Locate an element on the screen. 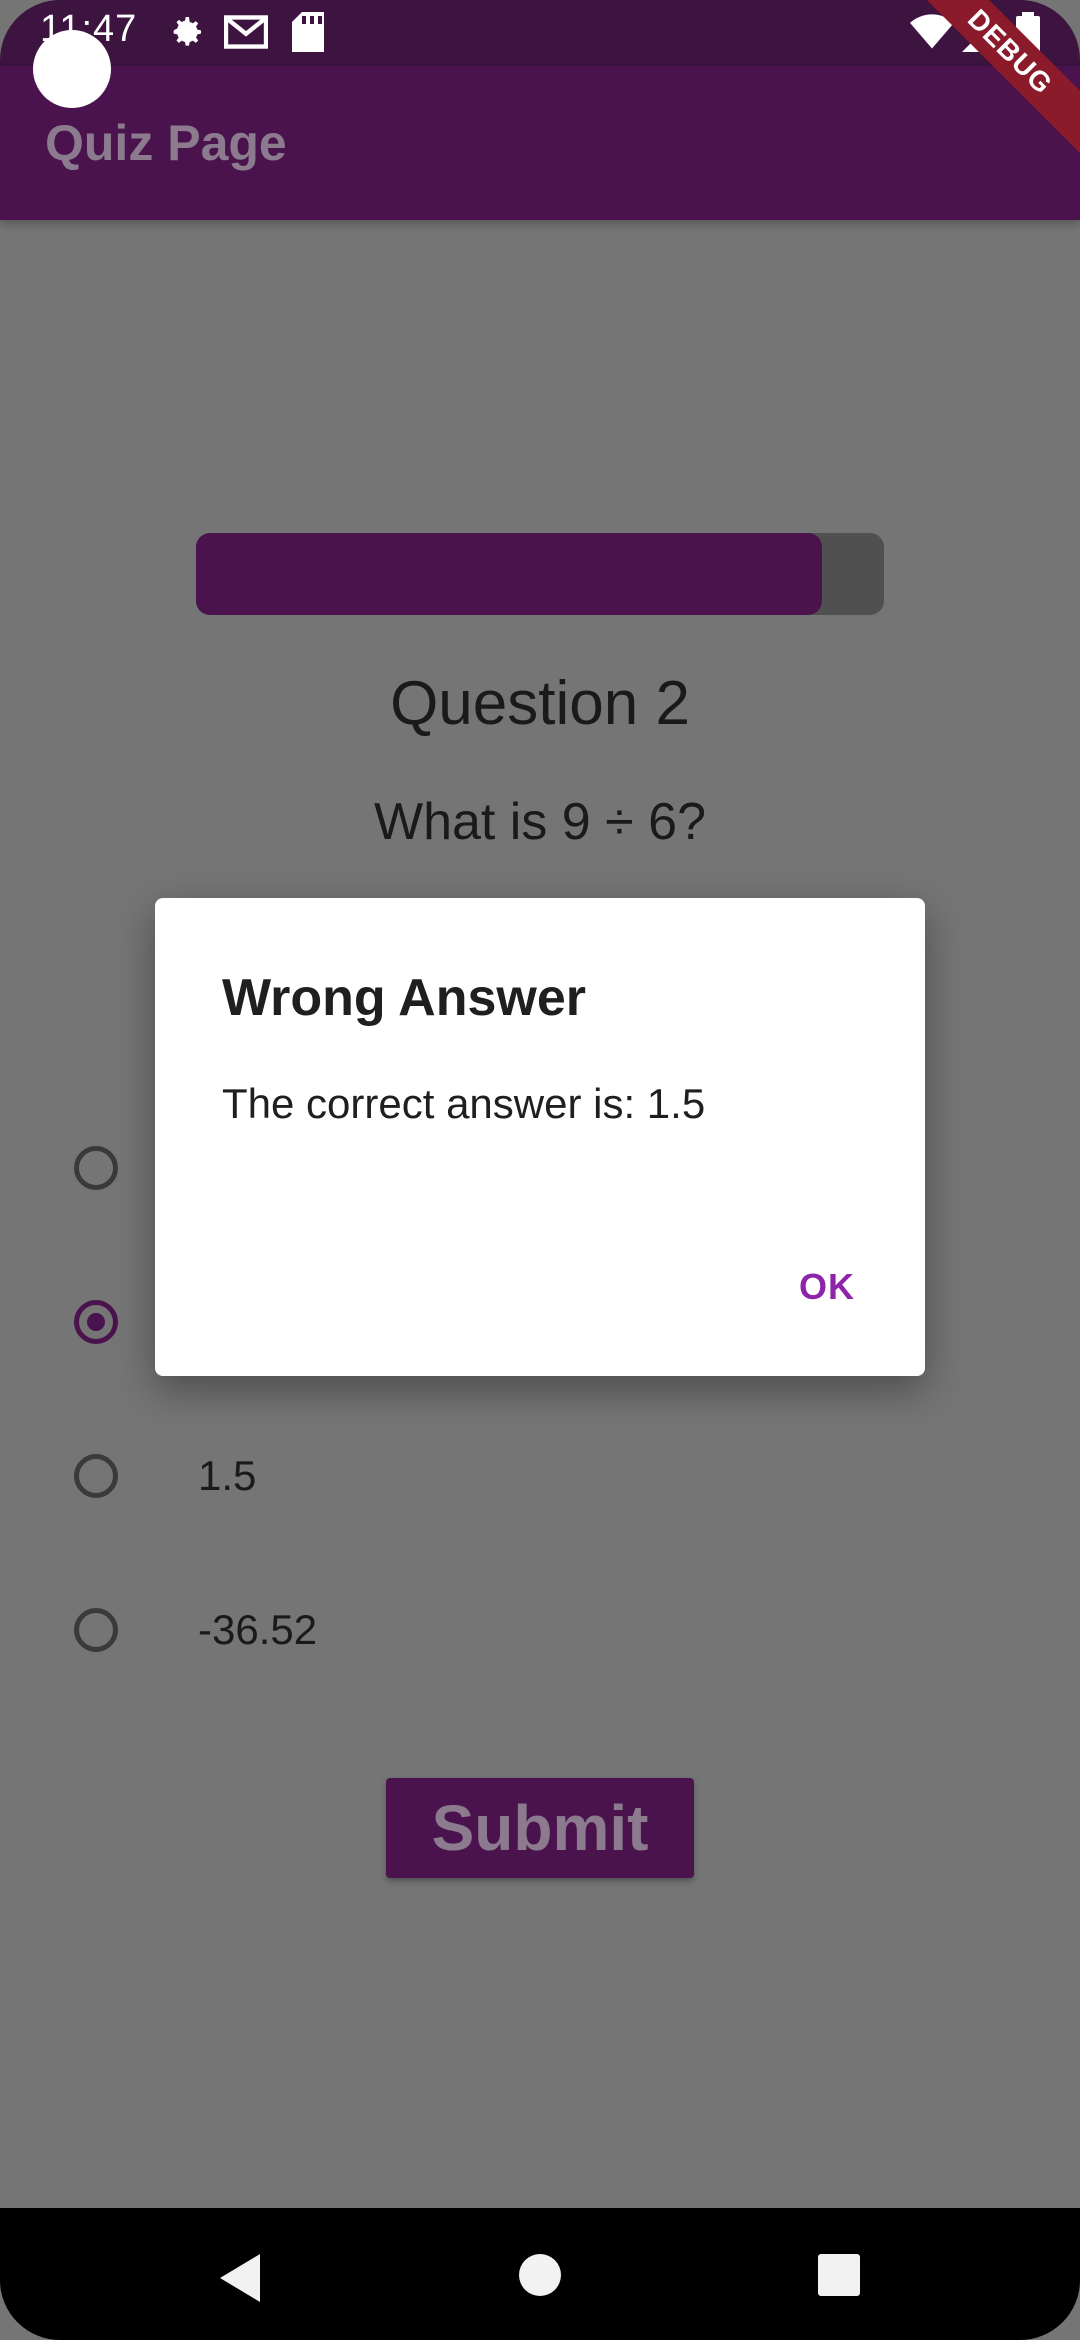 The image size is (1080, 2340). back-icon is located at coordinates (240, 2278).